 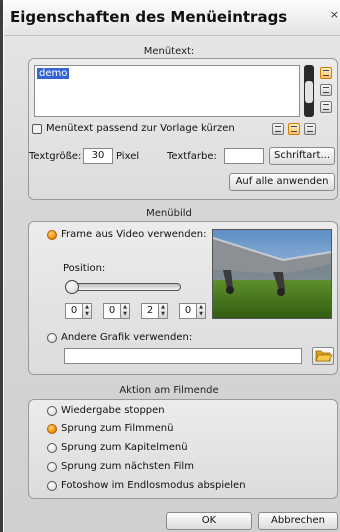 I want to click on dialog-title: Eigenschaften des Menüeintrags, so click(x=149, y=17).